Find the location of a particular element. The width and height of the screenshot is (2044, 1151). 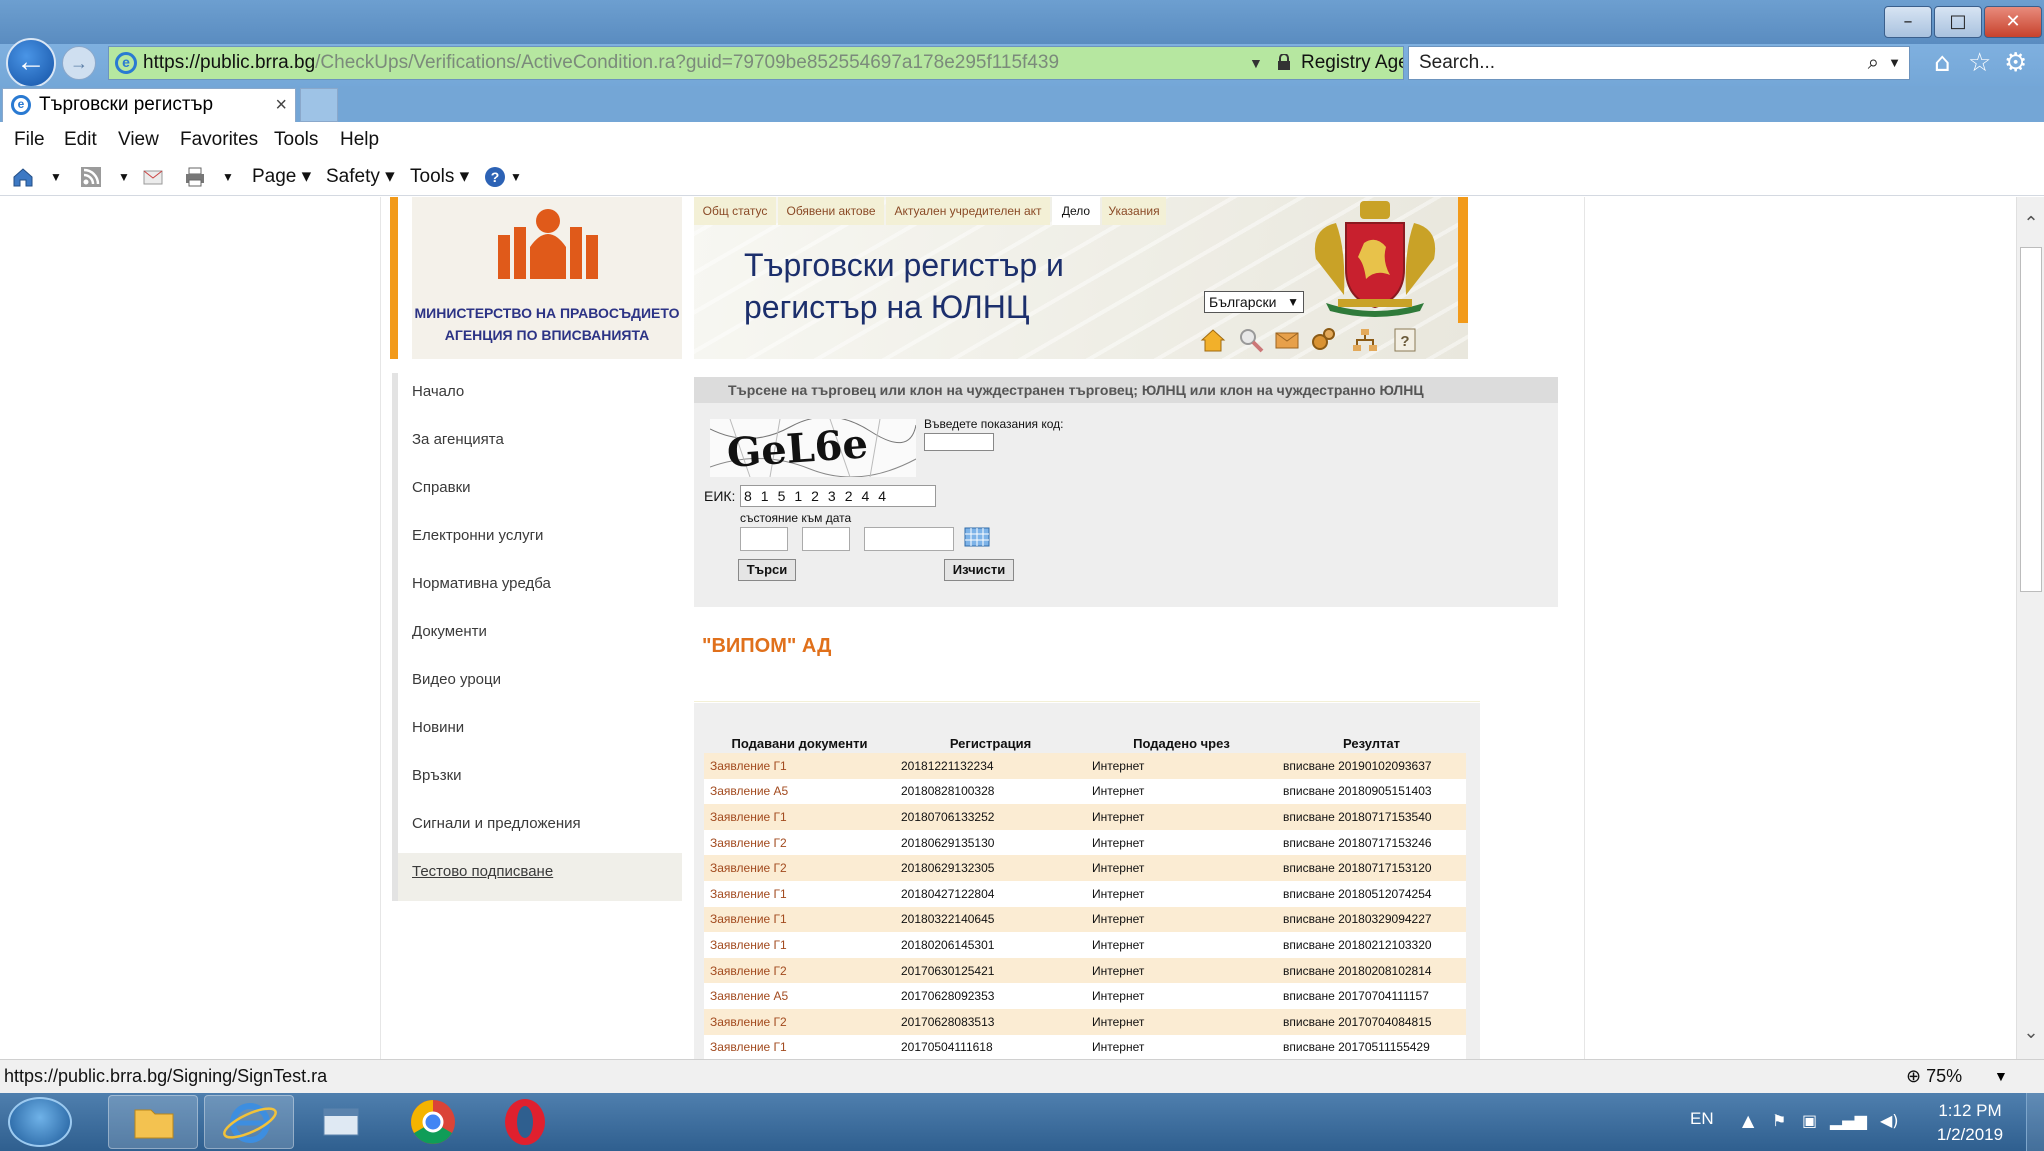

search-button: Търси is located at coordinates (767, 570).